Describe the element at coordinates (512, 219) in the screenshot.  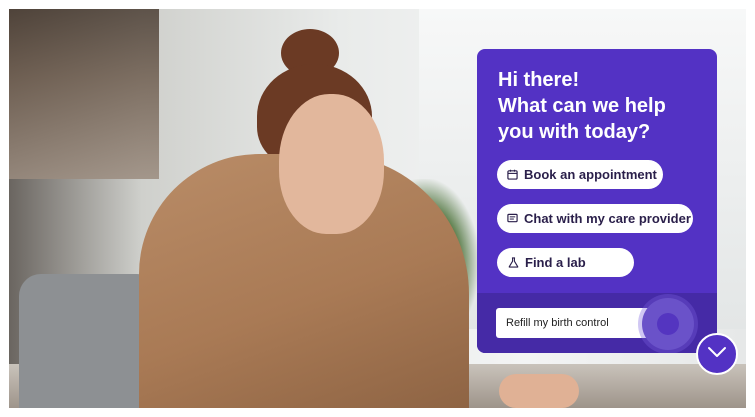
I see `message-icon` at that location.